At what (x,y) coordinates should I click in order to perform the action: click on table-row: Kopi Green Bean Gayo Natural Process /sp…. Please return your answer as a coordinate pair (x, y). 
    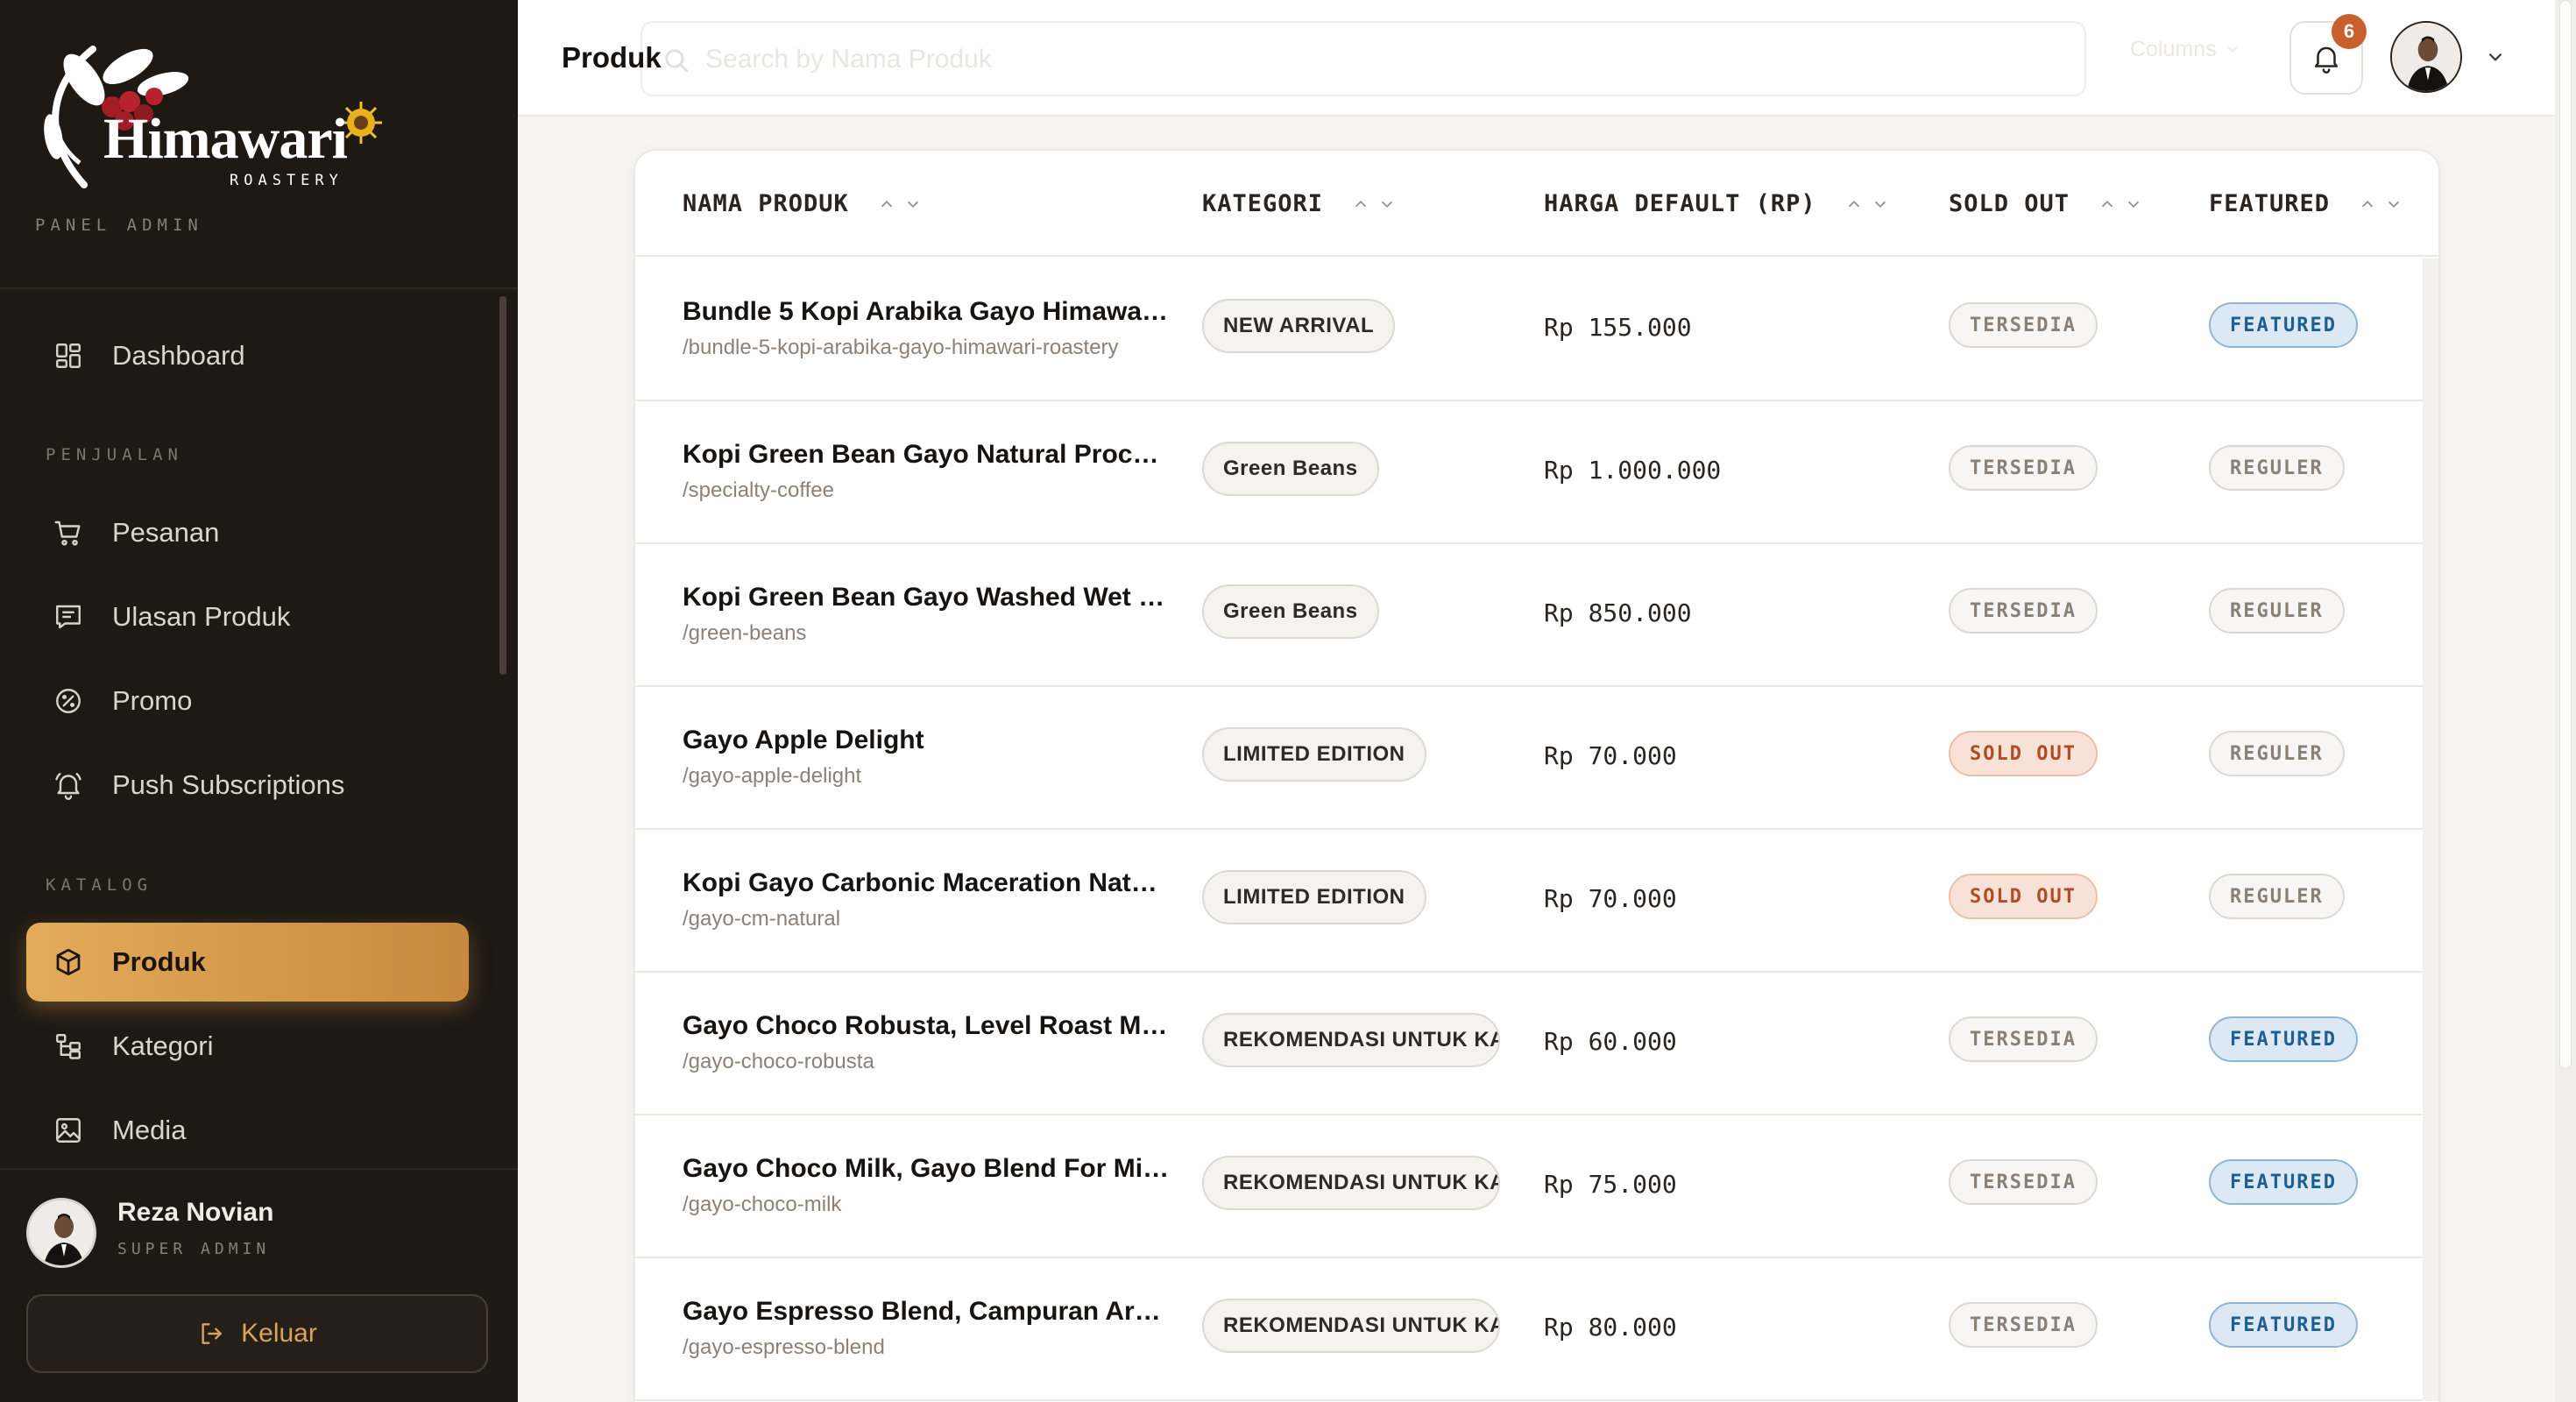
    Looking at the image, I should click on (1529, 472).